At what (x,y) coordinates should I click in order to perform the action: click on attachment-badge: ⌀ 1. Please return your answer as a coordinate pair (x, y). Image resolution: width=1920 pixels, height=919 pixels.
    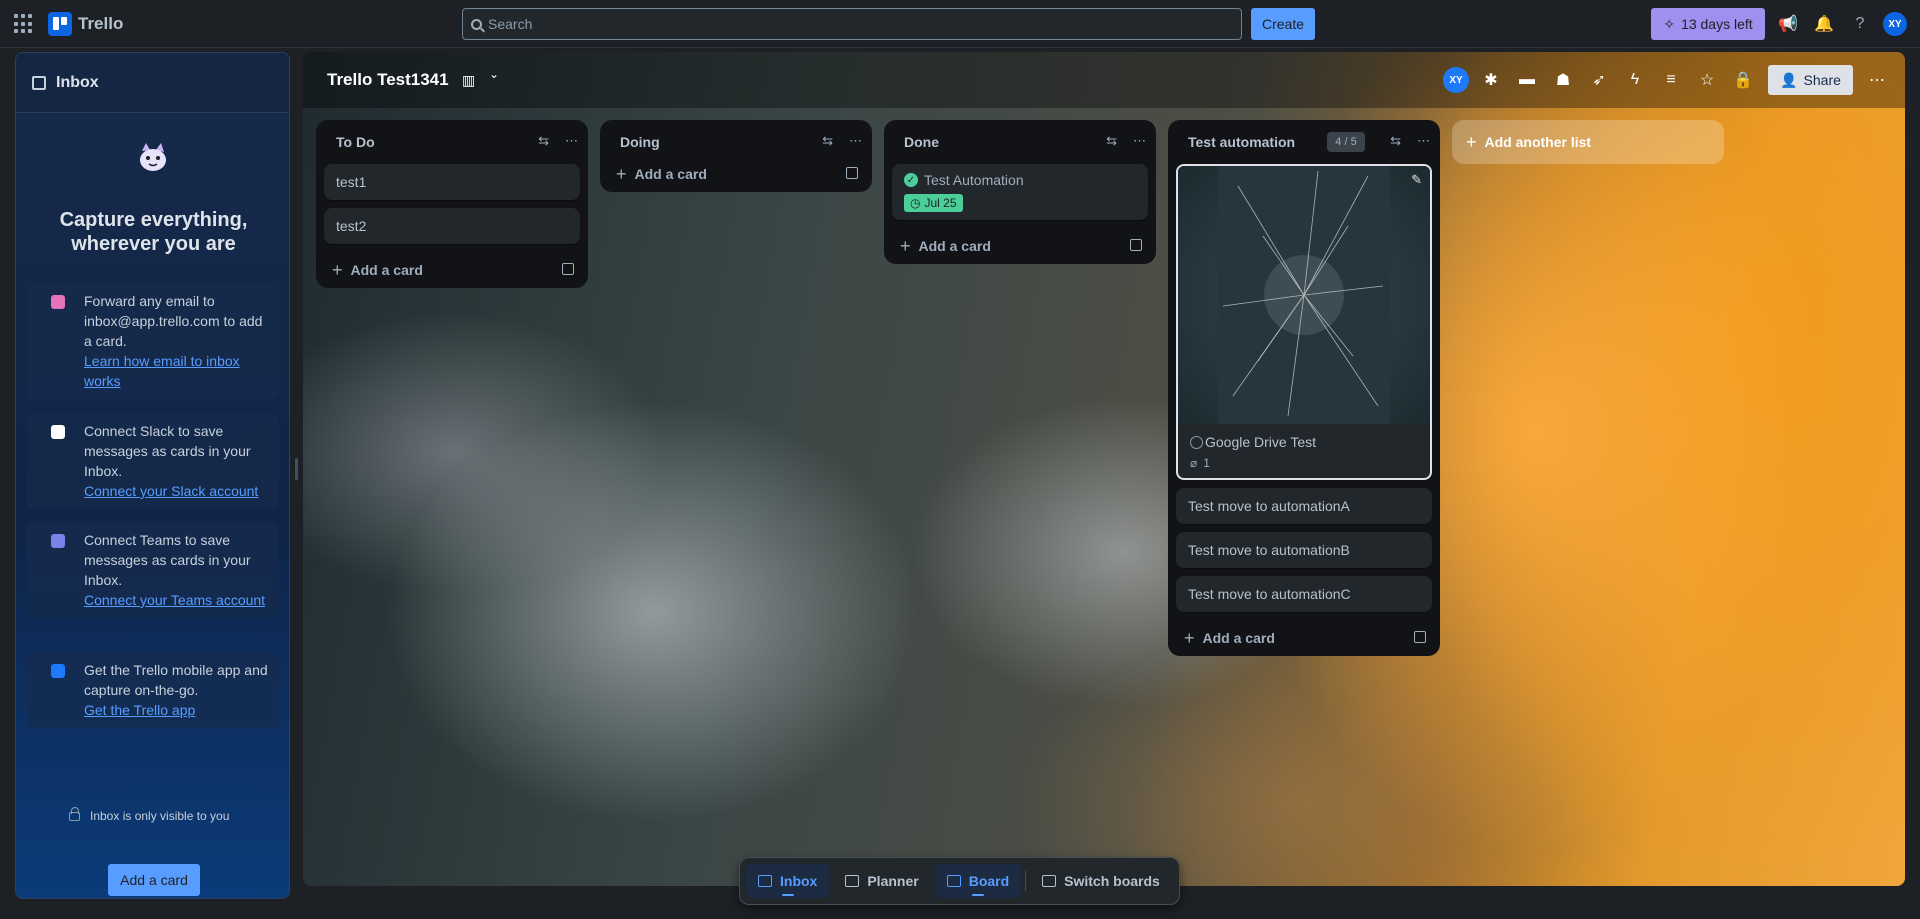
    Looking at the image, I should click on (1304, 463).